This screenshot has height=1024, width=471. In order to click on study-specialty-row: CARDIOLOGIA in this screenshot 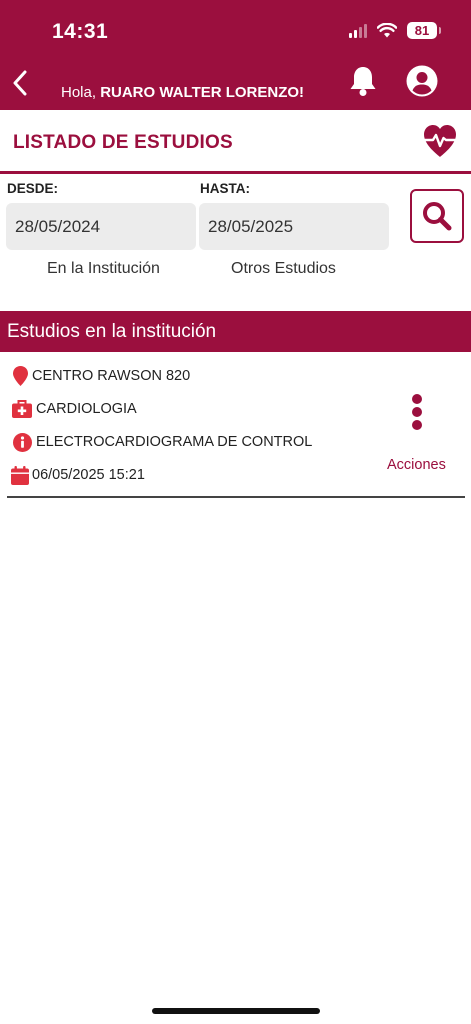, I will do `click(74, 409)`.